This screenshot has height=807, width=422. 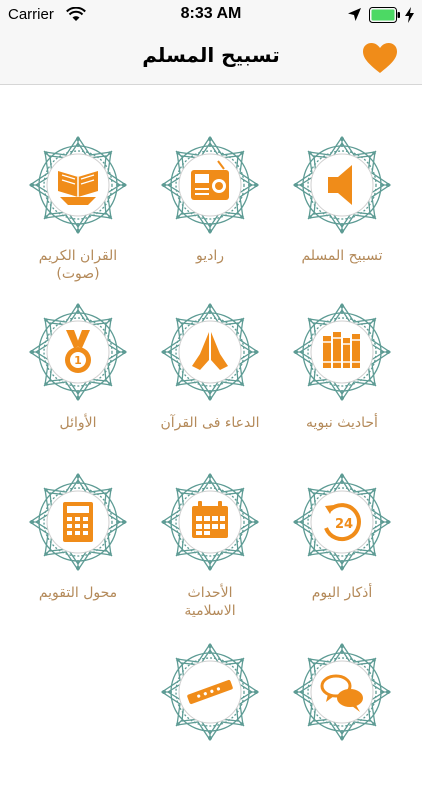 I want to click on svg-text: 24, so click(x=344, y=524).